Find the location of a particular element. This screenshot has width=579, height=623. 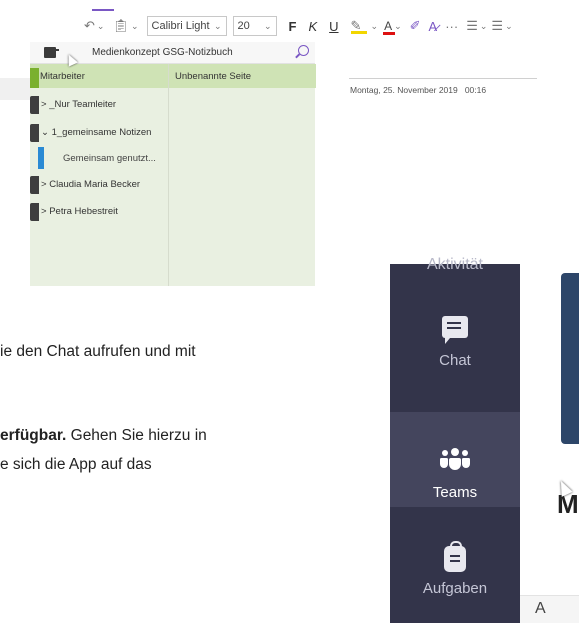

teams-app-bar: Aktivität Chat Teams Aufgaben is located at coordinates (455, 439).